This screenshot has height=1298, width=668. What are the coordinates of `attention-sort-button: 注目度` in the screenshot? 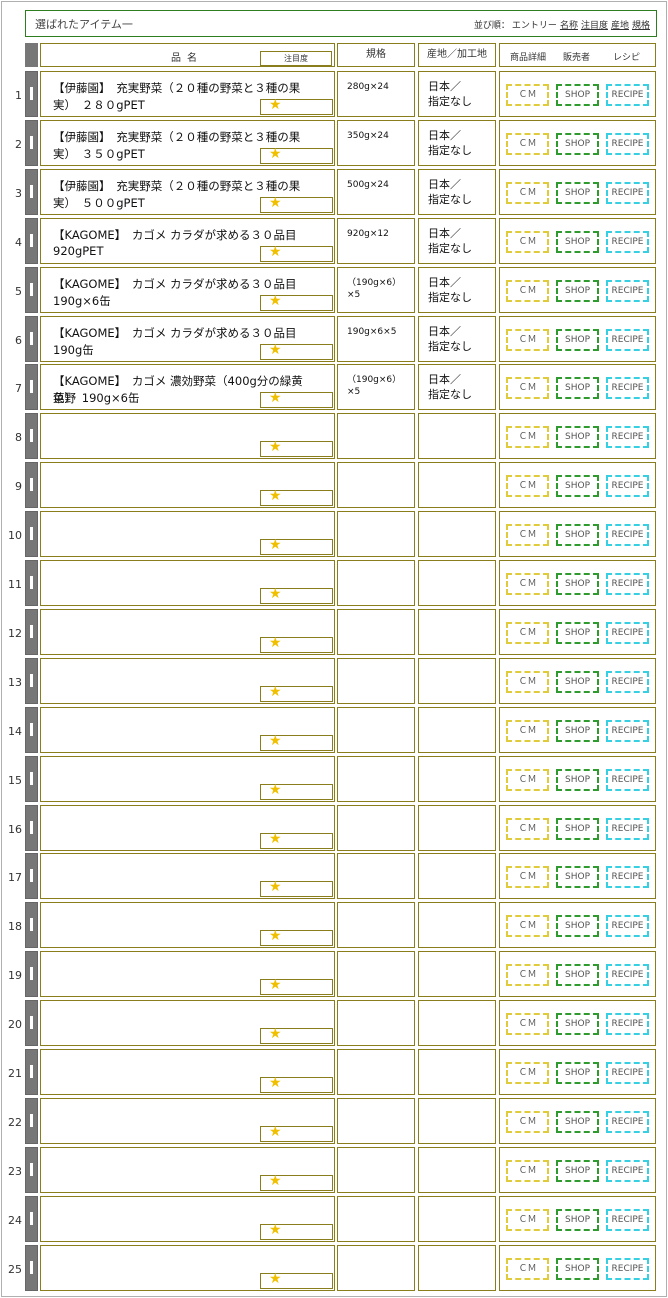 It's located at (296, 58).